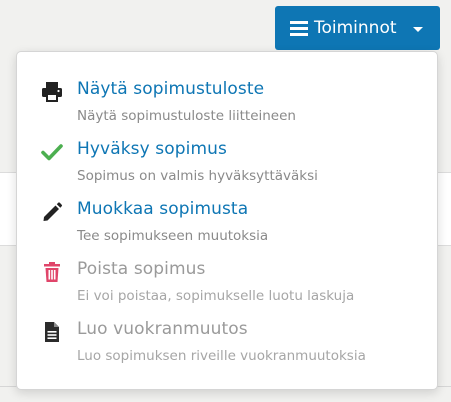  I want to click on actions-button-label: Toiminnot, so click(355, 28).